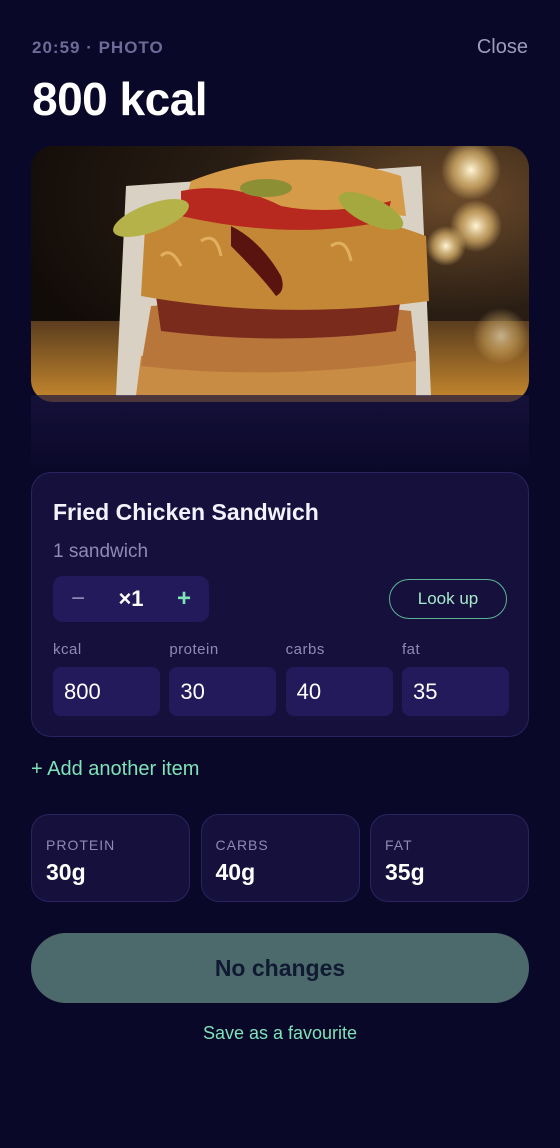  I want to click on fat-input: 35, so click(455, 691).